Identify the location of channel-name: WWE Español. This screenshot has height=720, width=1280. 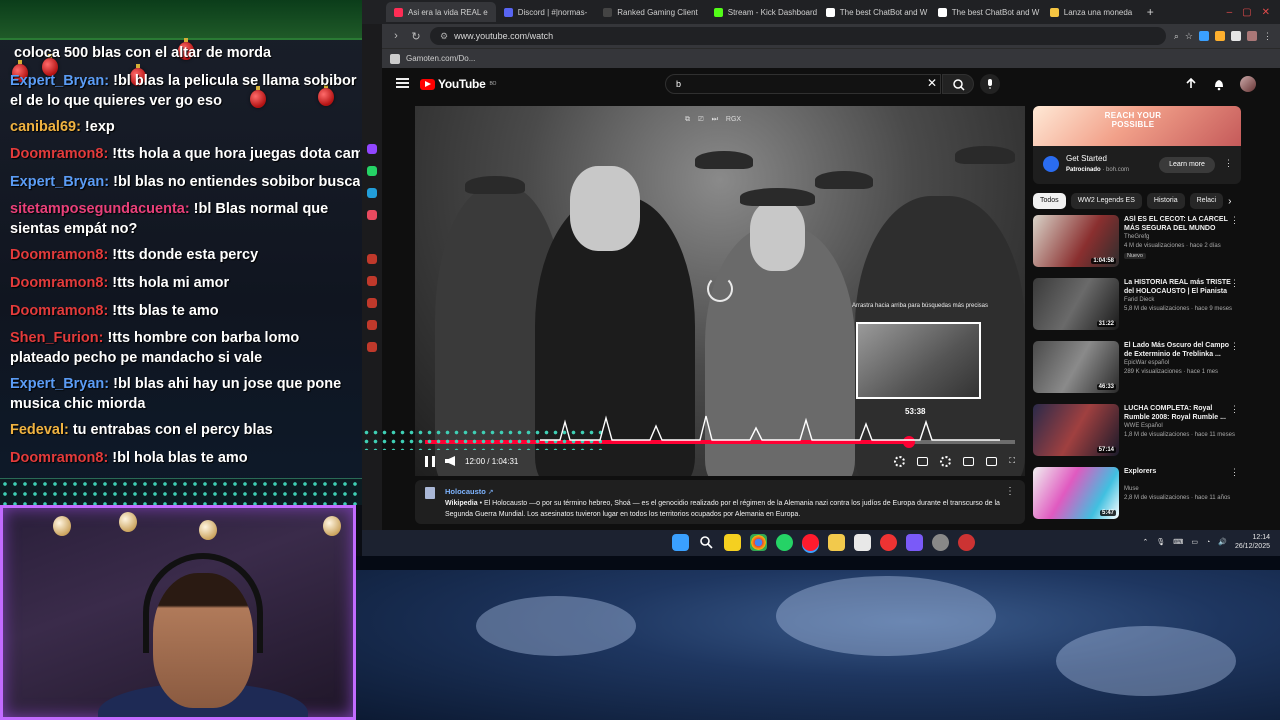
(1143, 426).